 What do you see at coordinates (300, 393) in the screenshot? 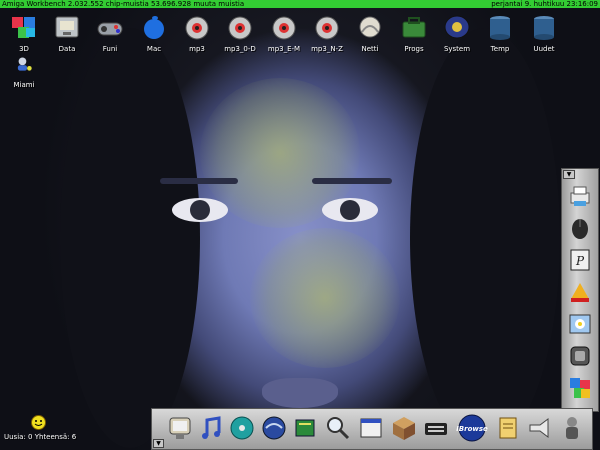
I see `backdrop-lips` at bounding box center [300, 393].